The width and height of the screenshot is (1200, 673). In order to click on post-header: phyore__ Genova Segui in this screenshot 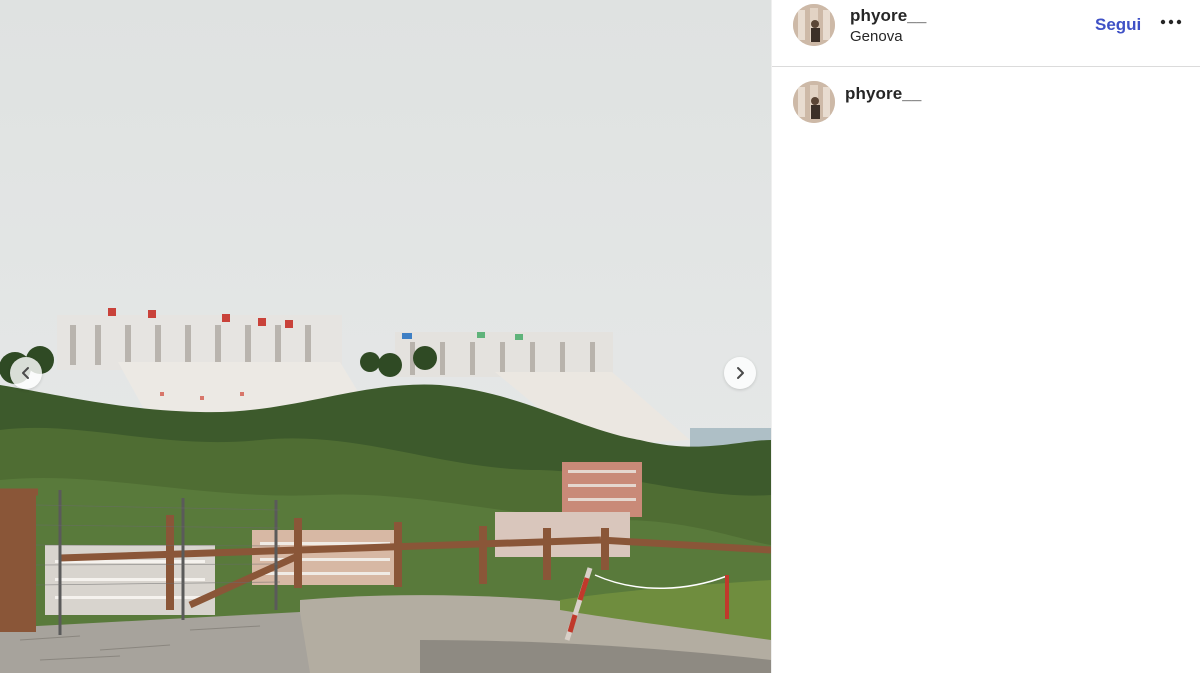, I will do `click(986, 33)`.